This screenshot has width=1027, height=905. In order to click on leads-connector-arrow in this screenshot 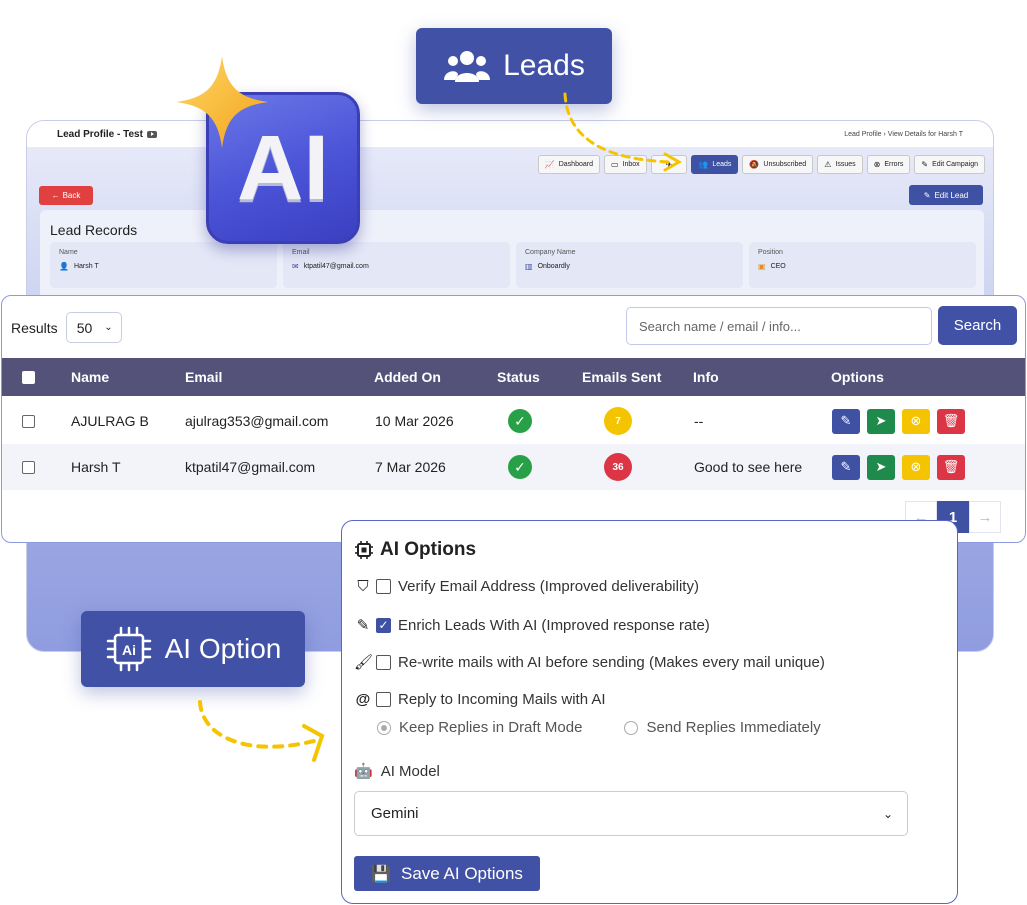, I will do `click(623, 132)`.